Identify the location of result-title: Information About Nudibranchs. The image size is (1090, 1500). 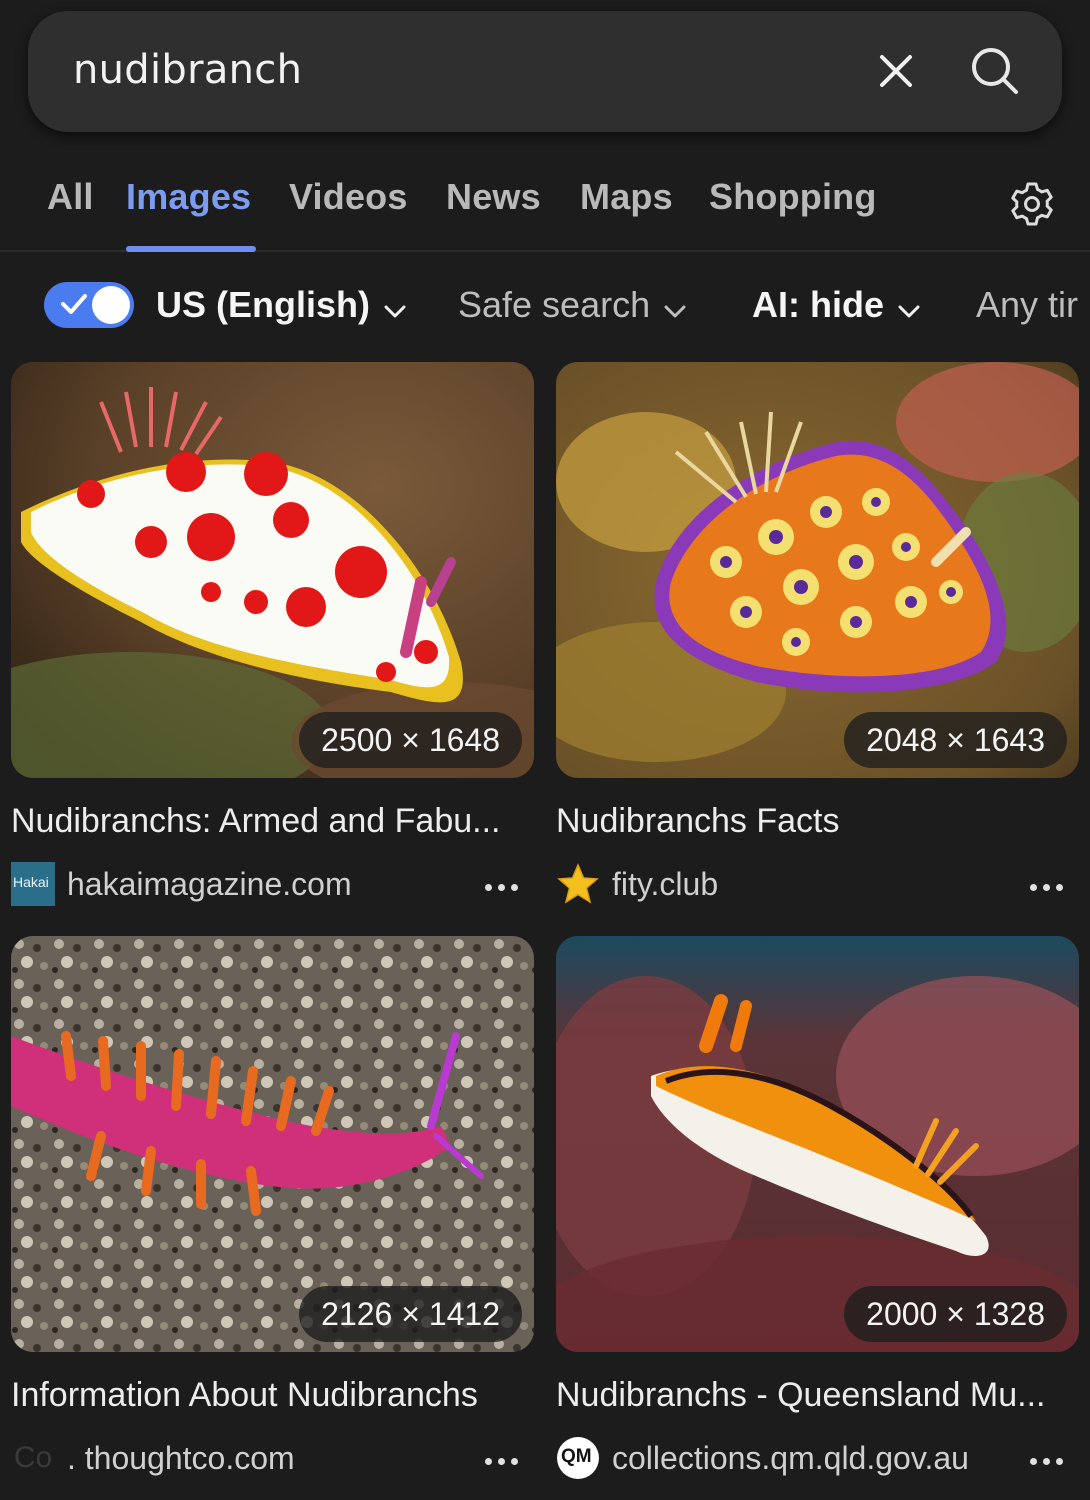
(276, 1395).